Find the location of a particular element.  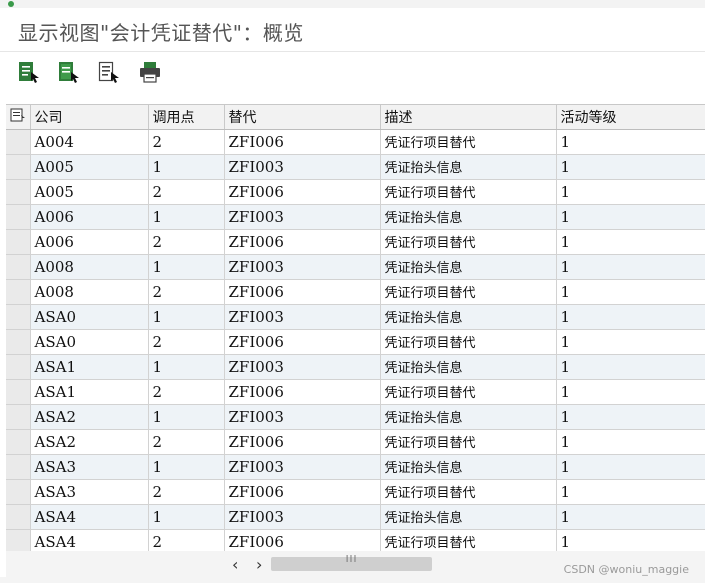

table-row: A005 2 ZFI006 凭证行项目替代 1 is located at coordinates (355, 192).